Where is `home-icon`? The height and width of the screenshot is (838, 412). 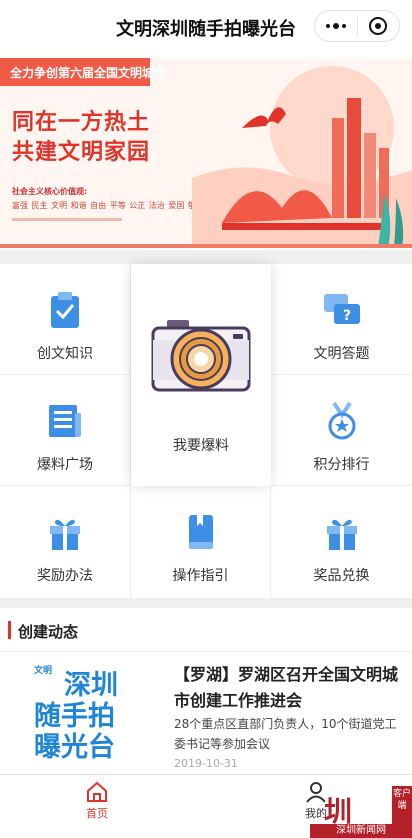 home-icon is located at coordinates (97, 791).